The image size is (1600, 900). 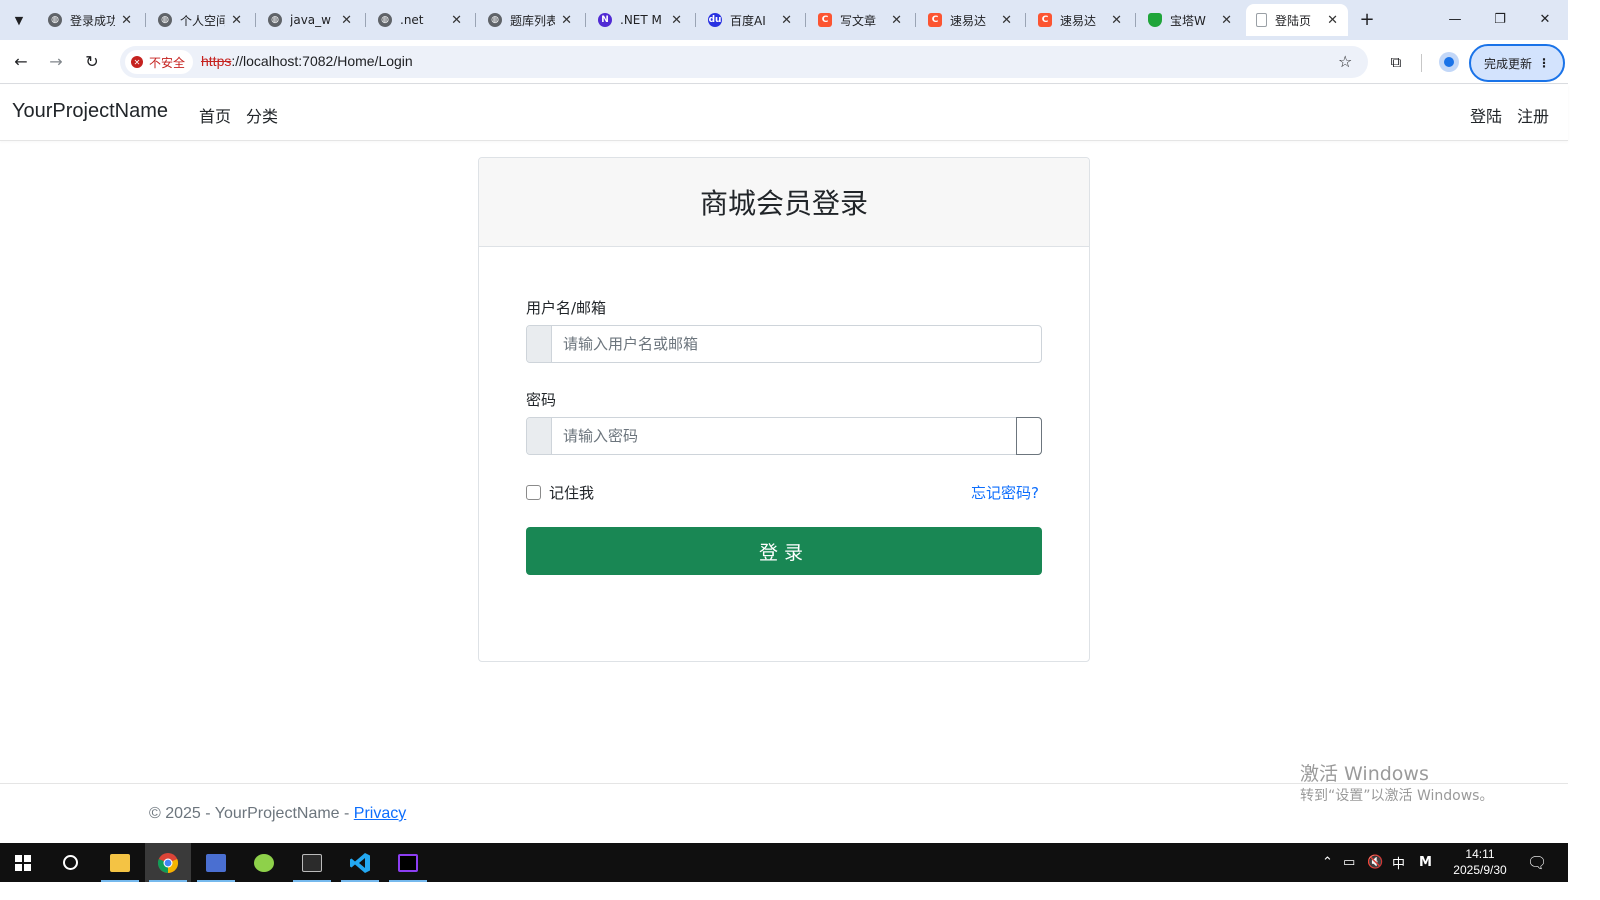 I want to click on site-navbar: YourProjectName 首页 分类 登陆 注册, so click(x=784, y=113).